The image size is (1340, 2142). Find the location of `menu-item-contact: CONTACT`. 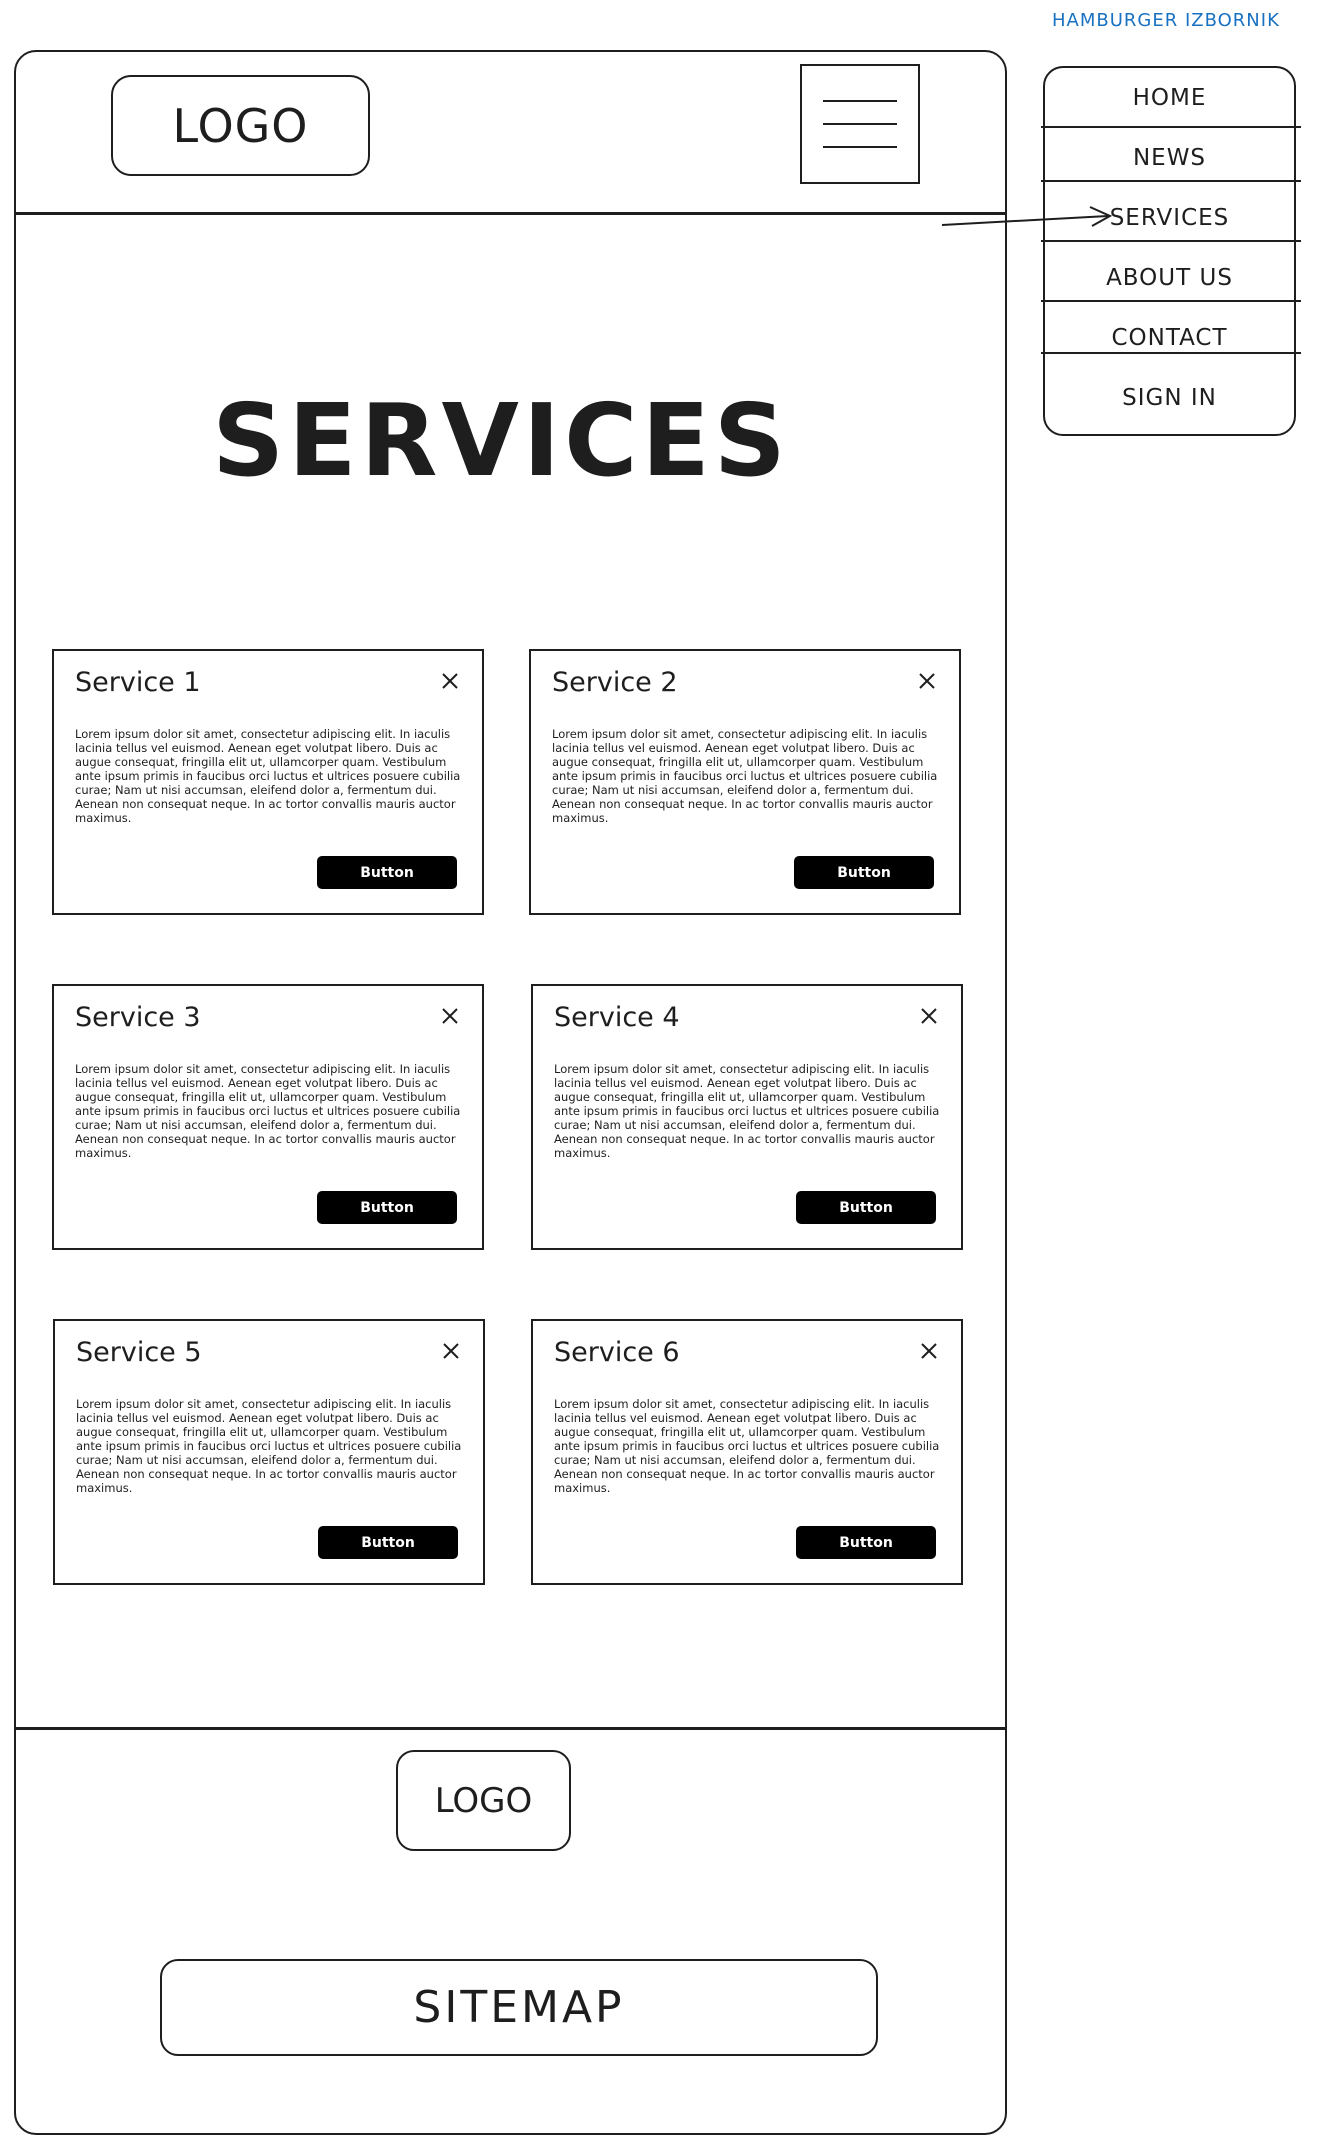

menu-item-contact: CONTACT is located at coordinates (1169, 338).